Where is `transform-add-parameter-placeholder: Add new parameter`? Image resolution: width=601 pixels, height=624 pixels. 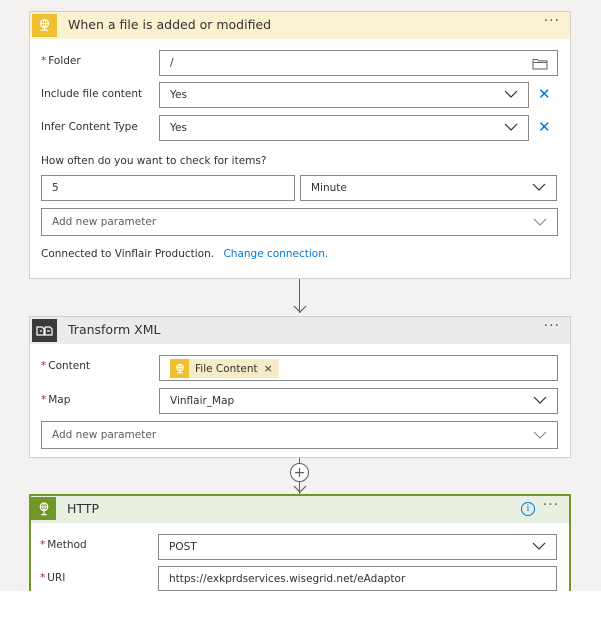 transform-add-parameter-placeholder: Add new parameter is located at coordinates (104, 435).